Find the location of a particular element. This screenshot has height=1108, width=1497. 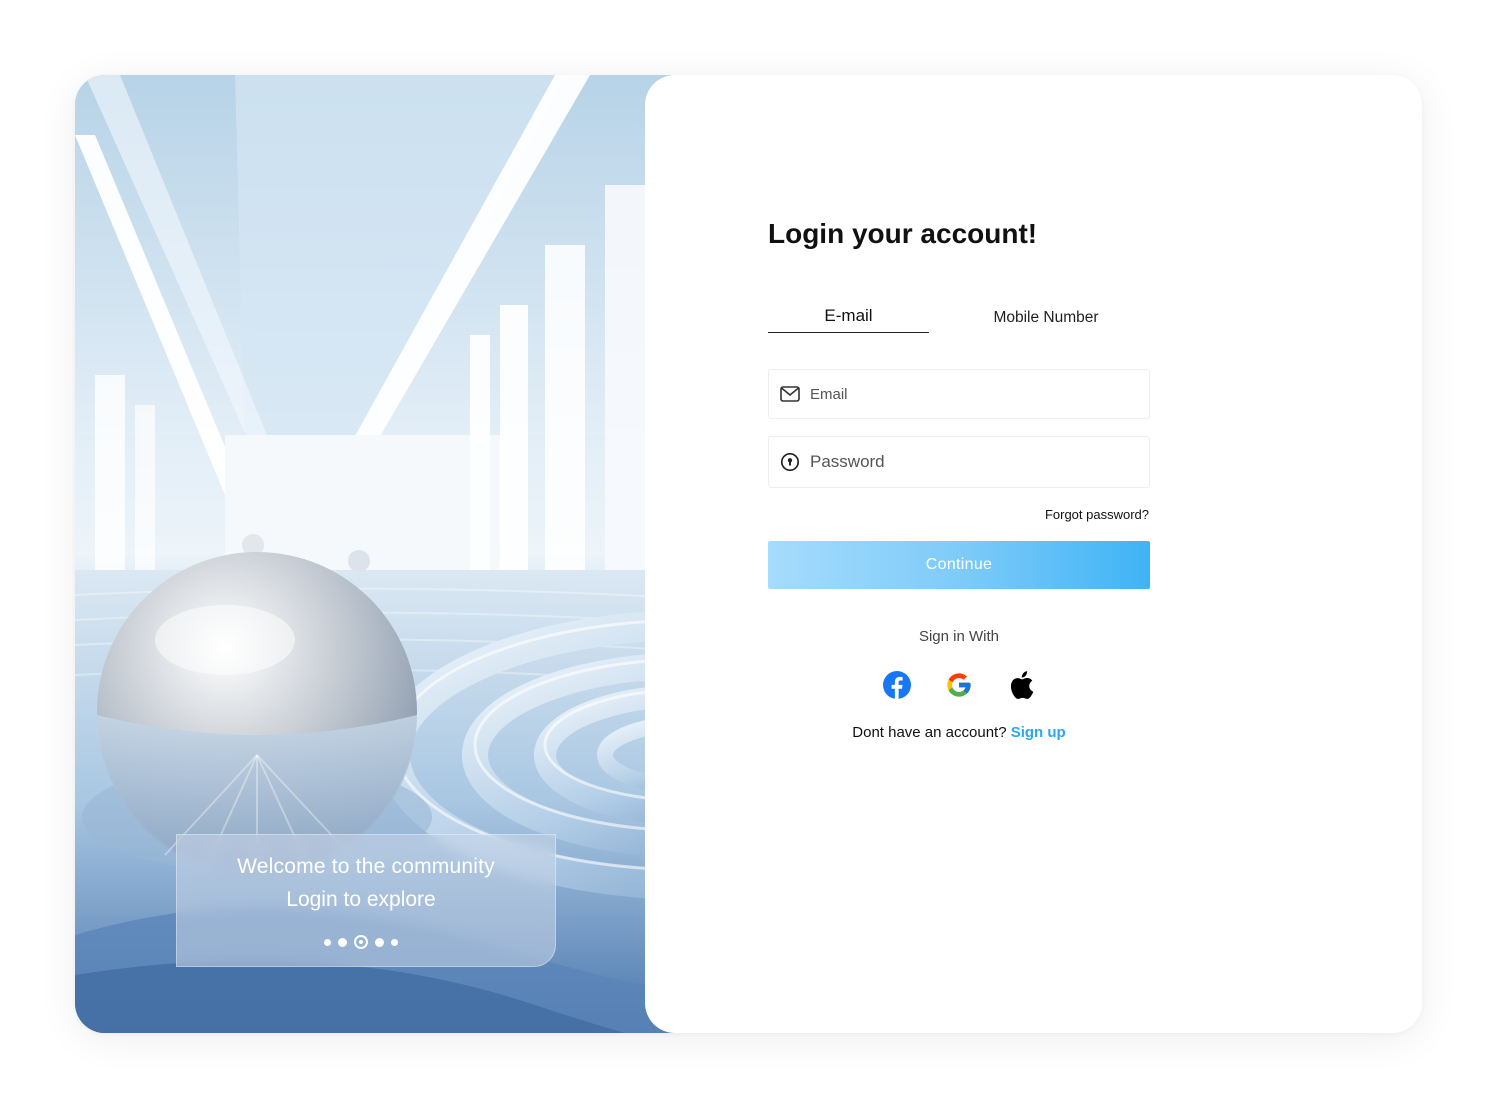

apple-icon is located at coordinates (1021, 685).